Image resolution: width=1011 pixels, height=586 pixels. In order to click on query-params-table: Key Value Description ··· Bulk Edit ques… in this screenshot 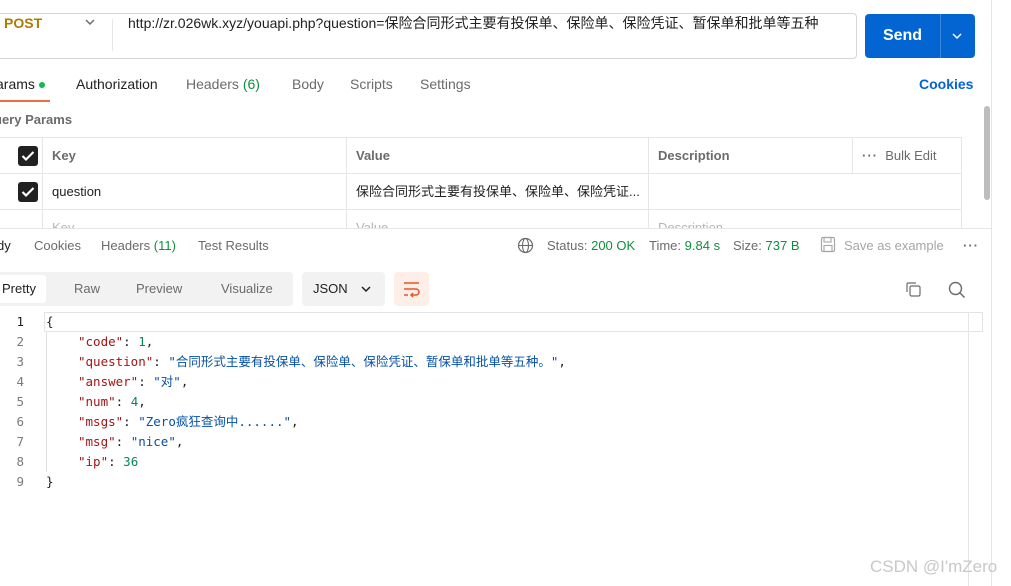, I will do `click(481, 182)`.